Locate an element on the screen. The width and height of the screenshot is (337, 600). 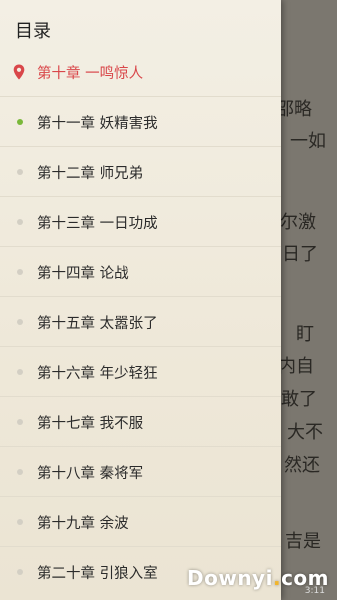
chapter-item: 第十九章 余波 is located at coordinates (140, 522).